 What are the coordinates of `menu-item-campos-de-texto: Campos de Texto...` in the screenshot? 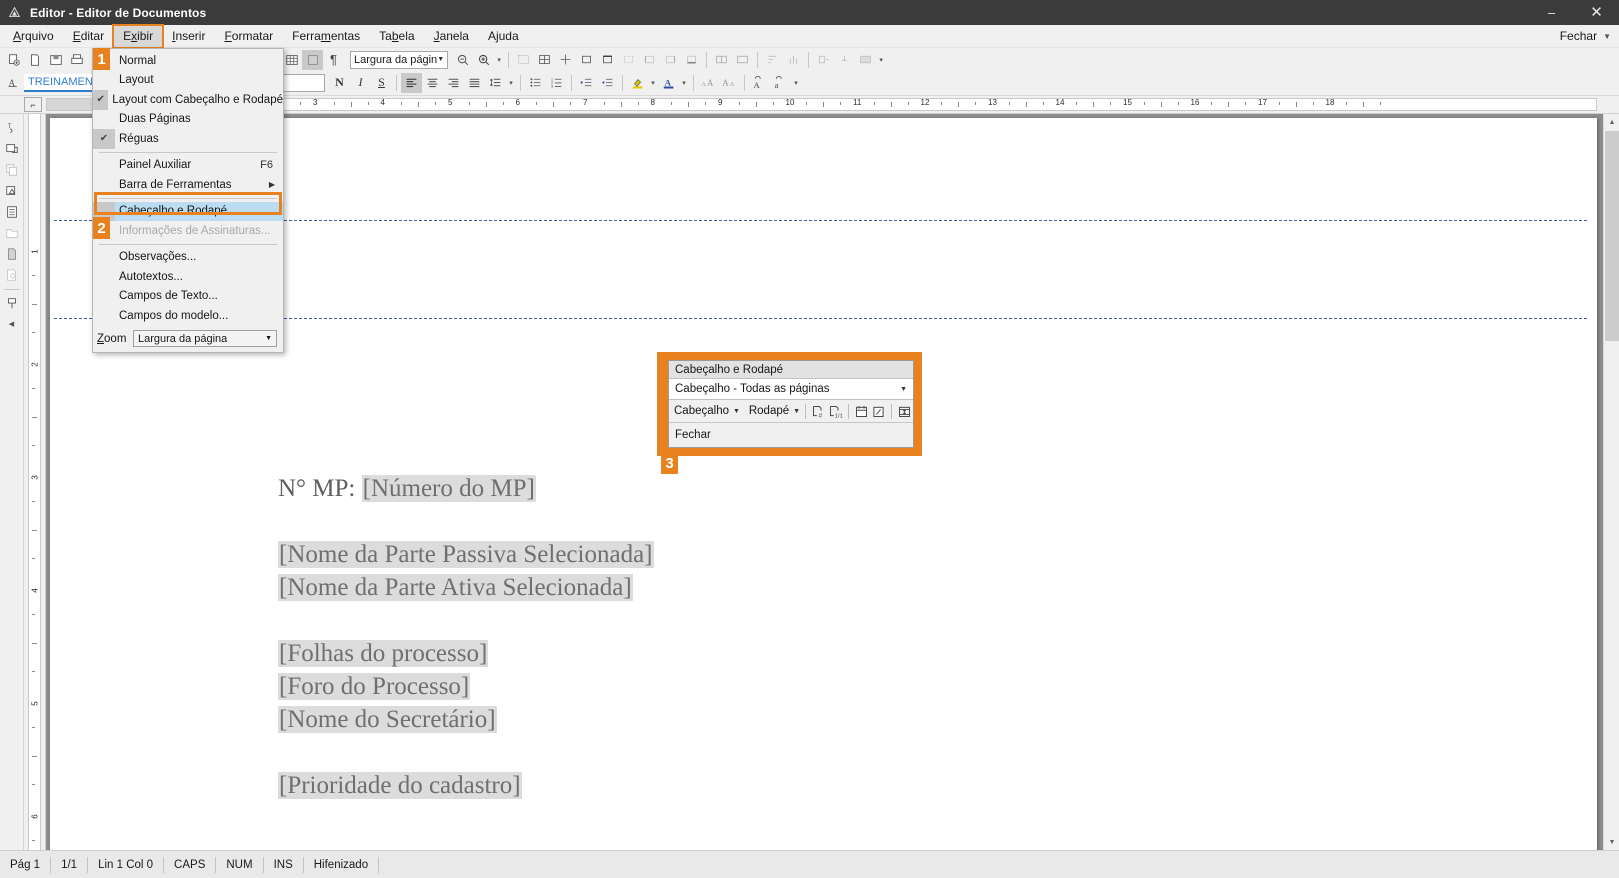 It's located at (188, 297).